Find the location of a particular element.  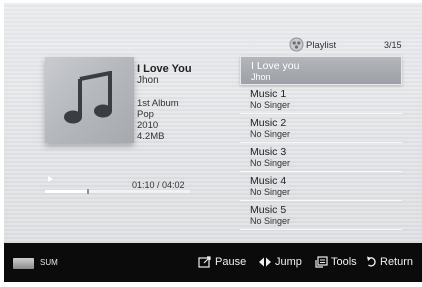

playlist-item-title: Music 5 is located at coordinates (268, 210).